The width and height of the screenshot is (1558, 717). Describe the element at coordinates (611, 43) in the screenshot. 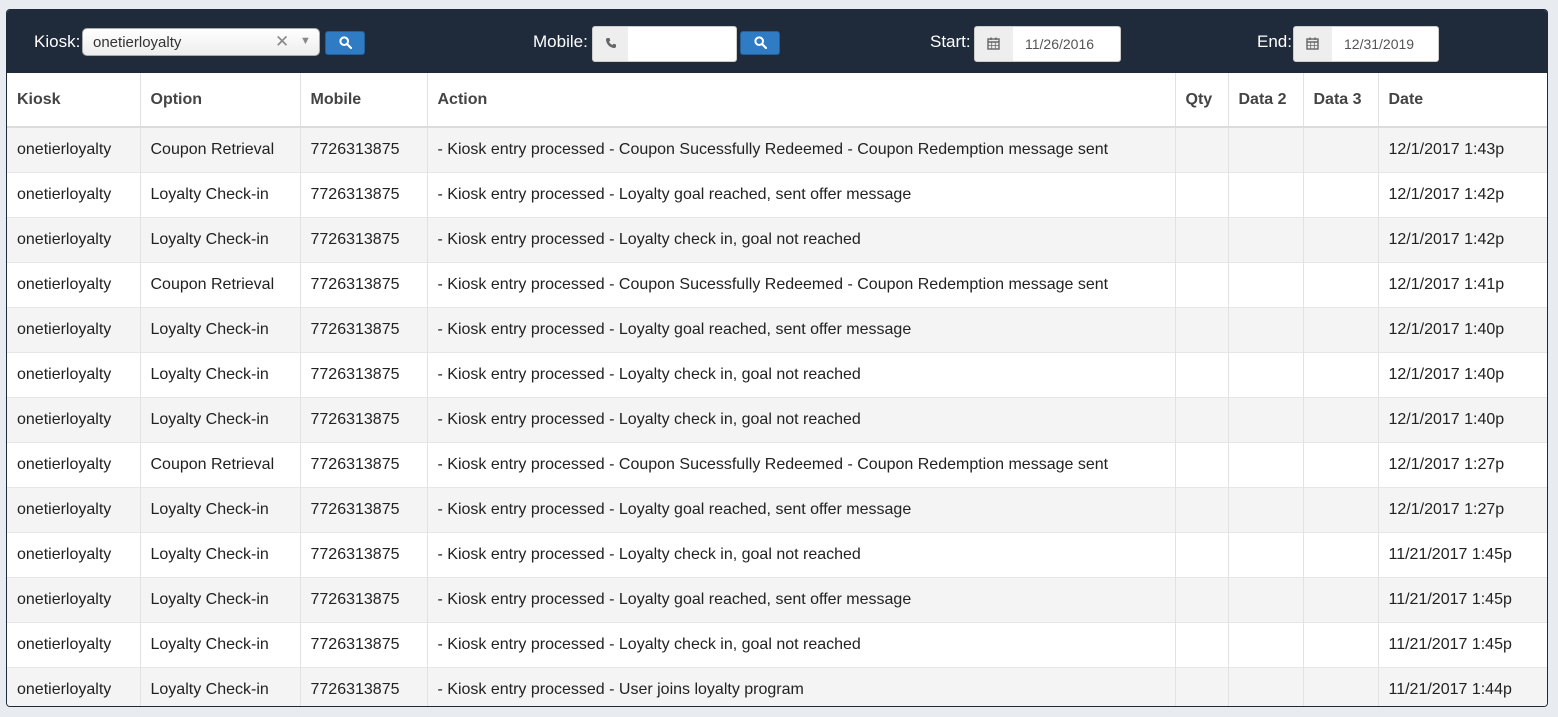

I see `phone-icon` at that location.